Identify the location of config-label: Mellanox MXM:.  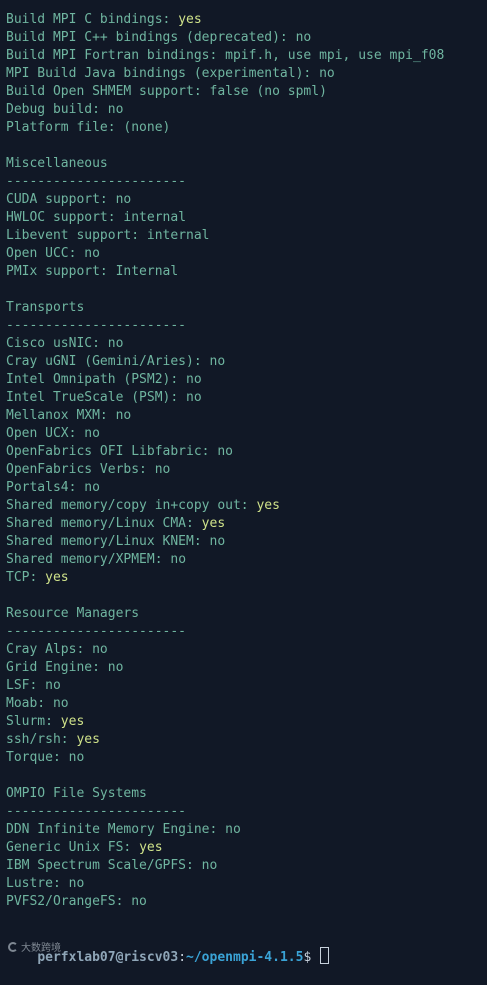
(61, 415).